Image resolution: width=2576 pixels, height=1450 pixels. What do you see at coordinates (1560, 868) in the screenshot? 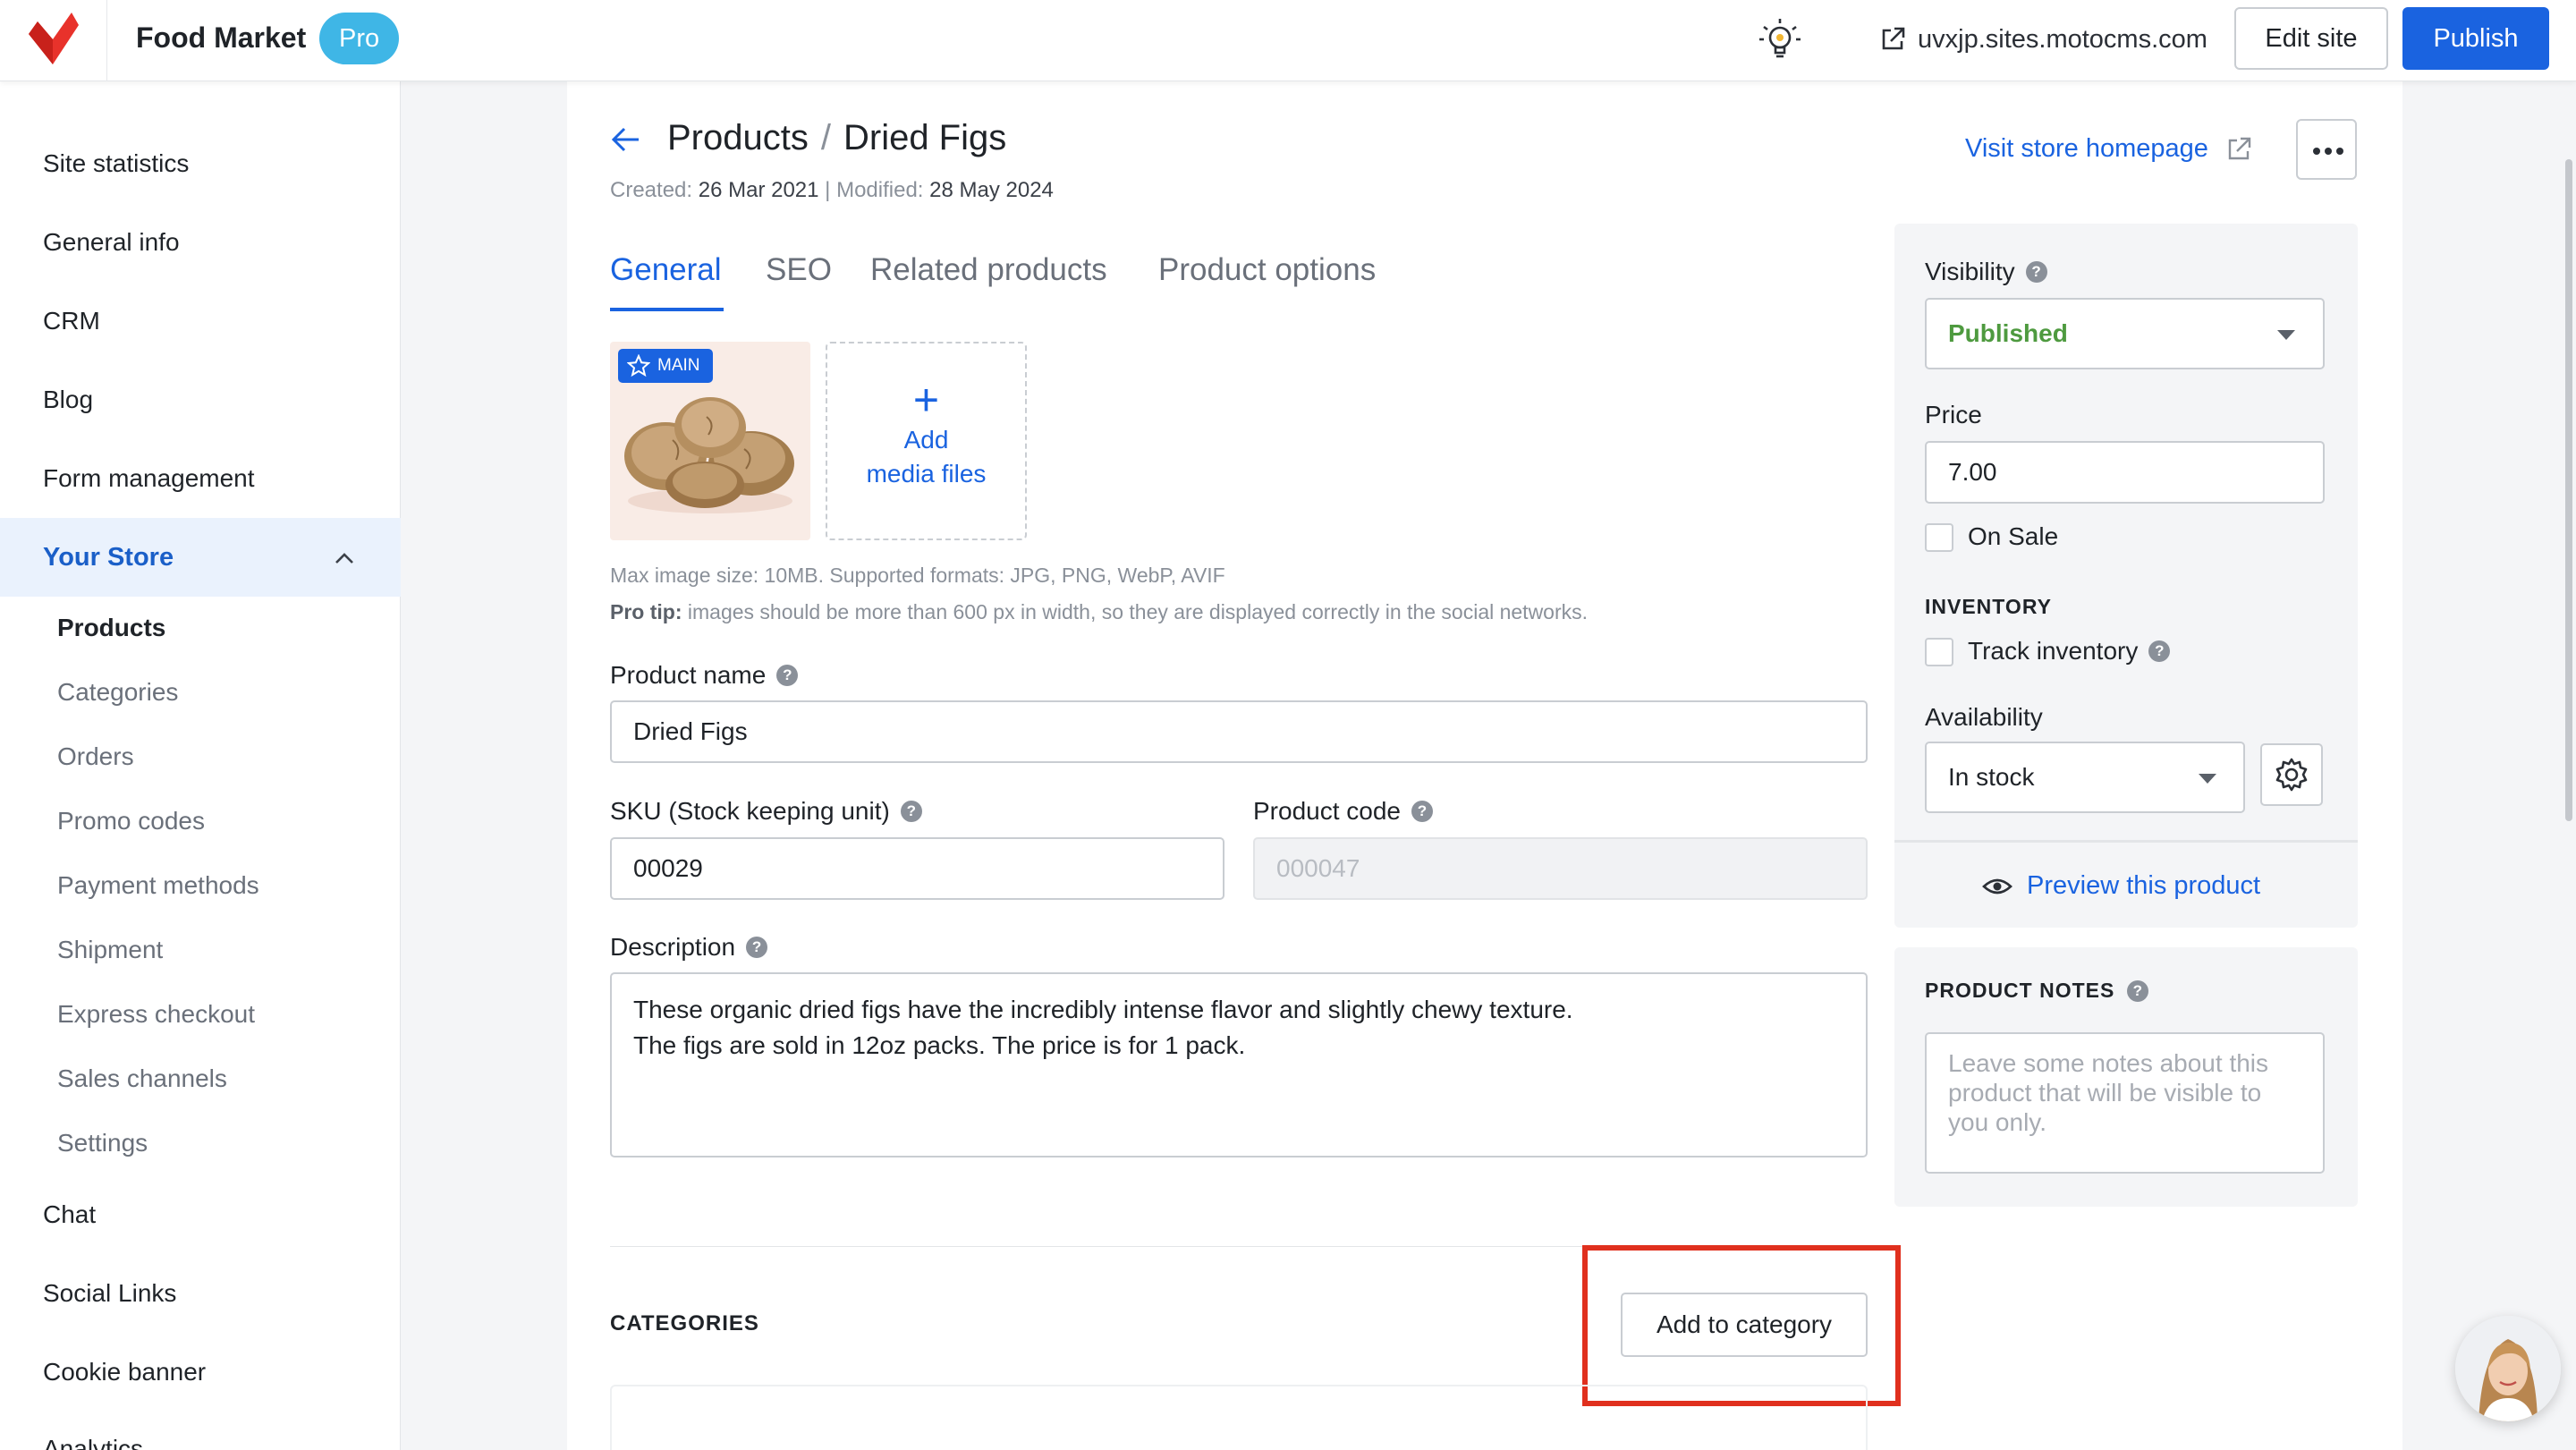
I see `product-code-input: 000047` at bounding box center [1560, 868].